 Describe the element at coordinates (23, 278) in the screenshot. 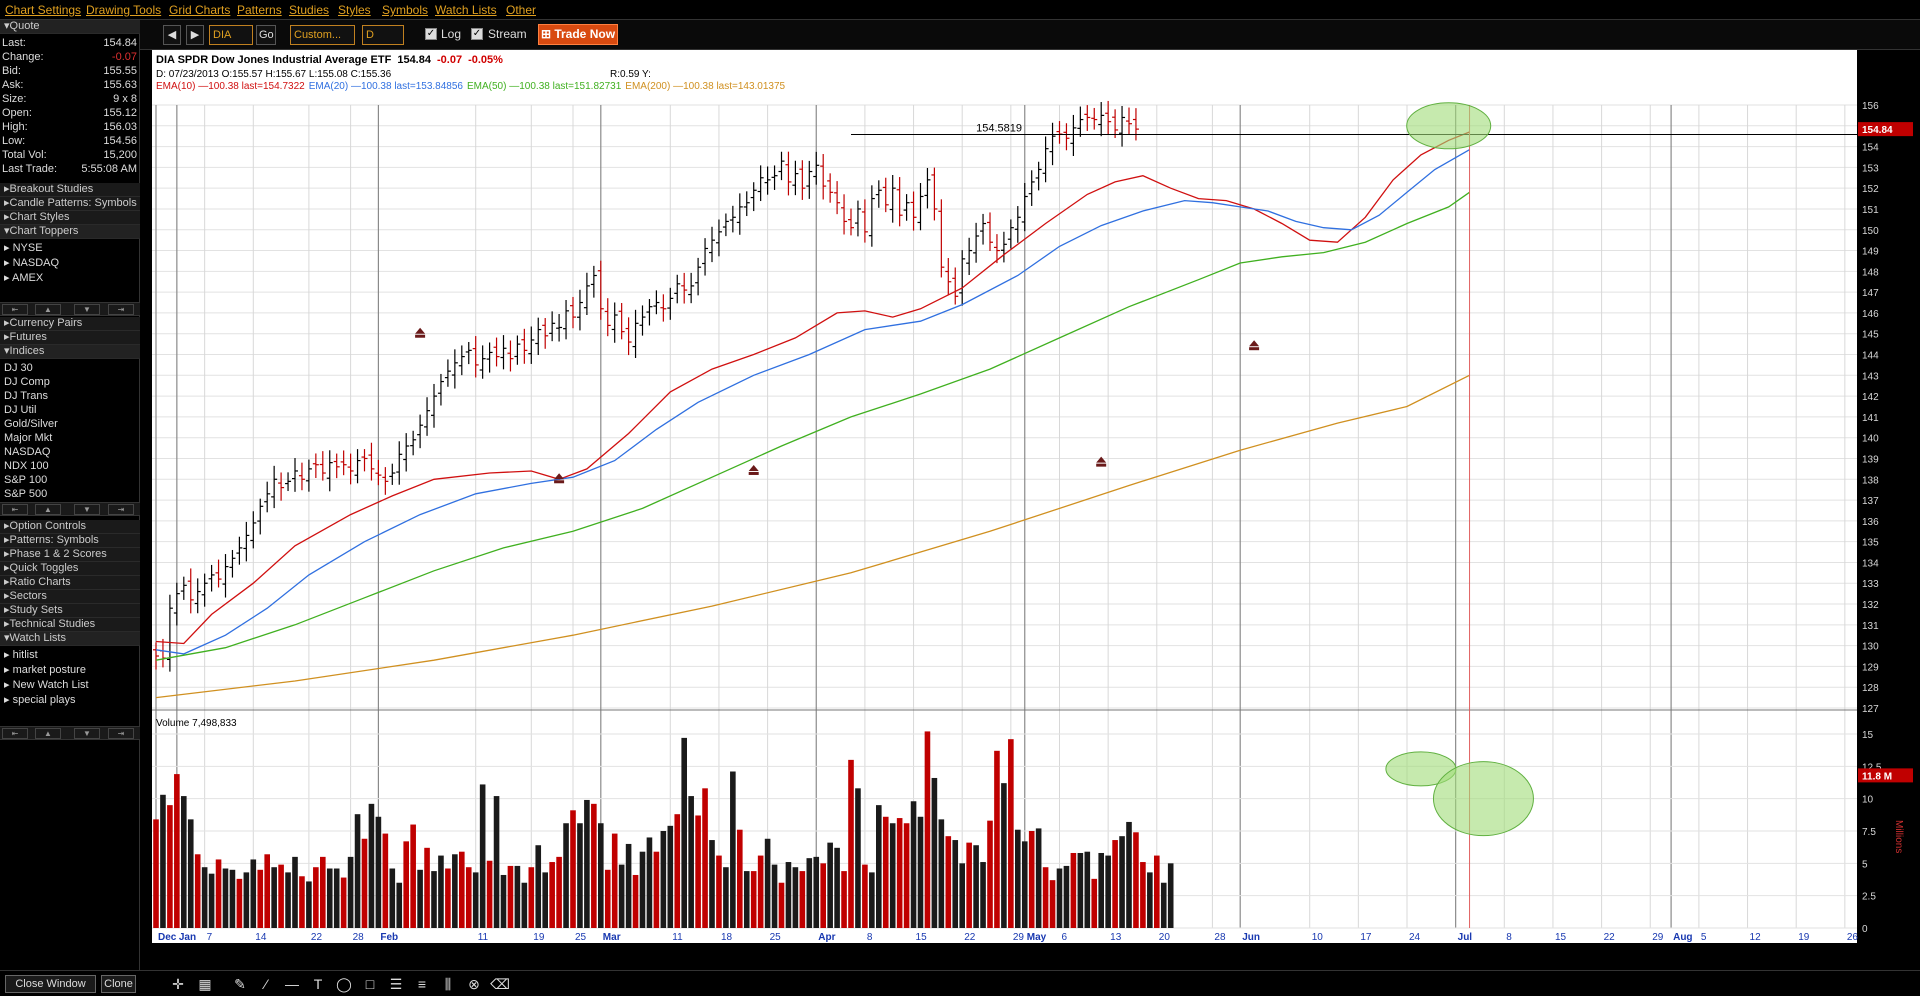

I see `topper-amex: ▸ AMEX` at that location.